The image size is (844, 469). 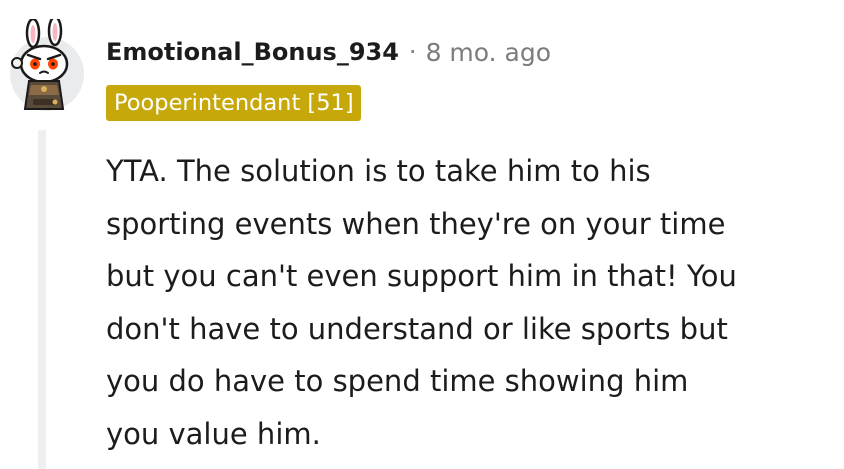 What do you see at coordinates (44, 64) in the screenshot?
I see `avatar-head` at bounding box center [44, 64].